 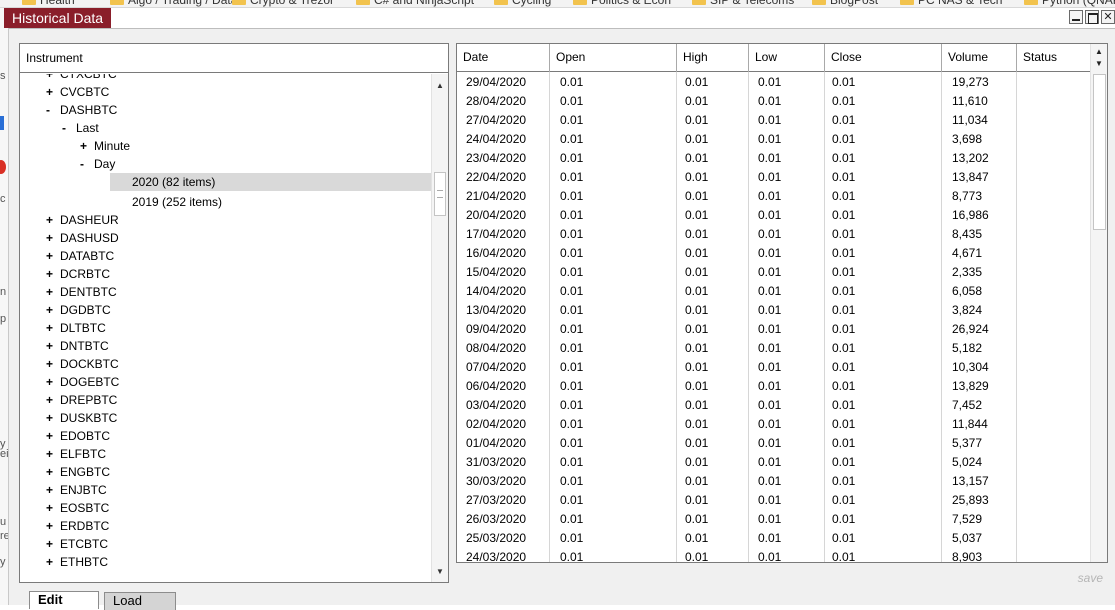 What do you see at coordinates (270, 182) in the screenshot?
I see `tree-node: 2020 (82 items)` at bounding box center [270, 182].